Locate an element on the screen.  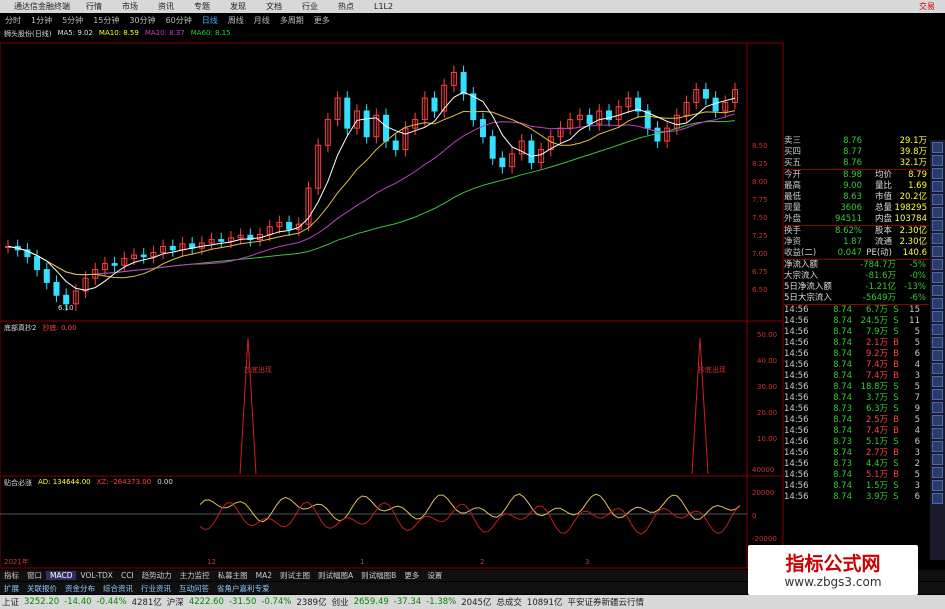
tick-volume: 1.5万 is located at coordinates (876, 486).